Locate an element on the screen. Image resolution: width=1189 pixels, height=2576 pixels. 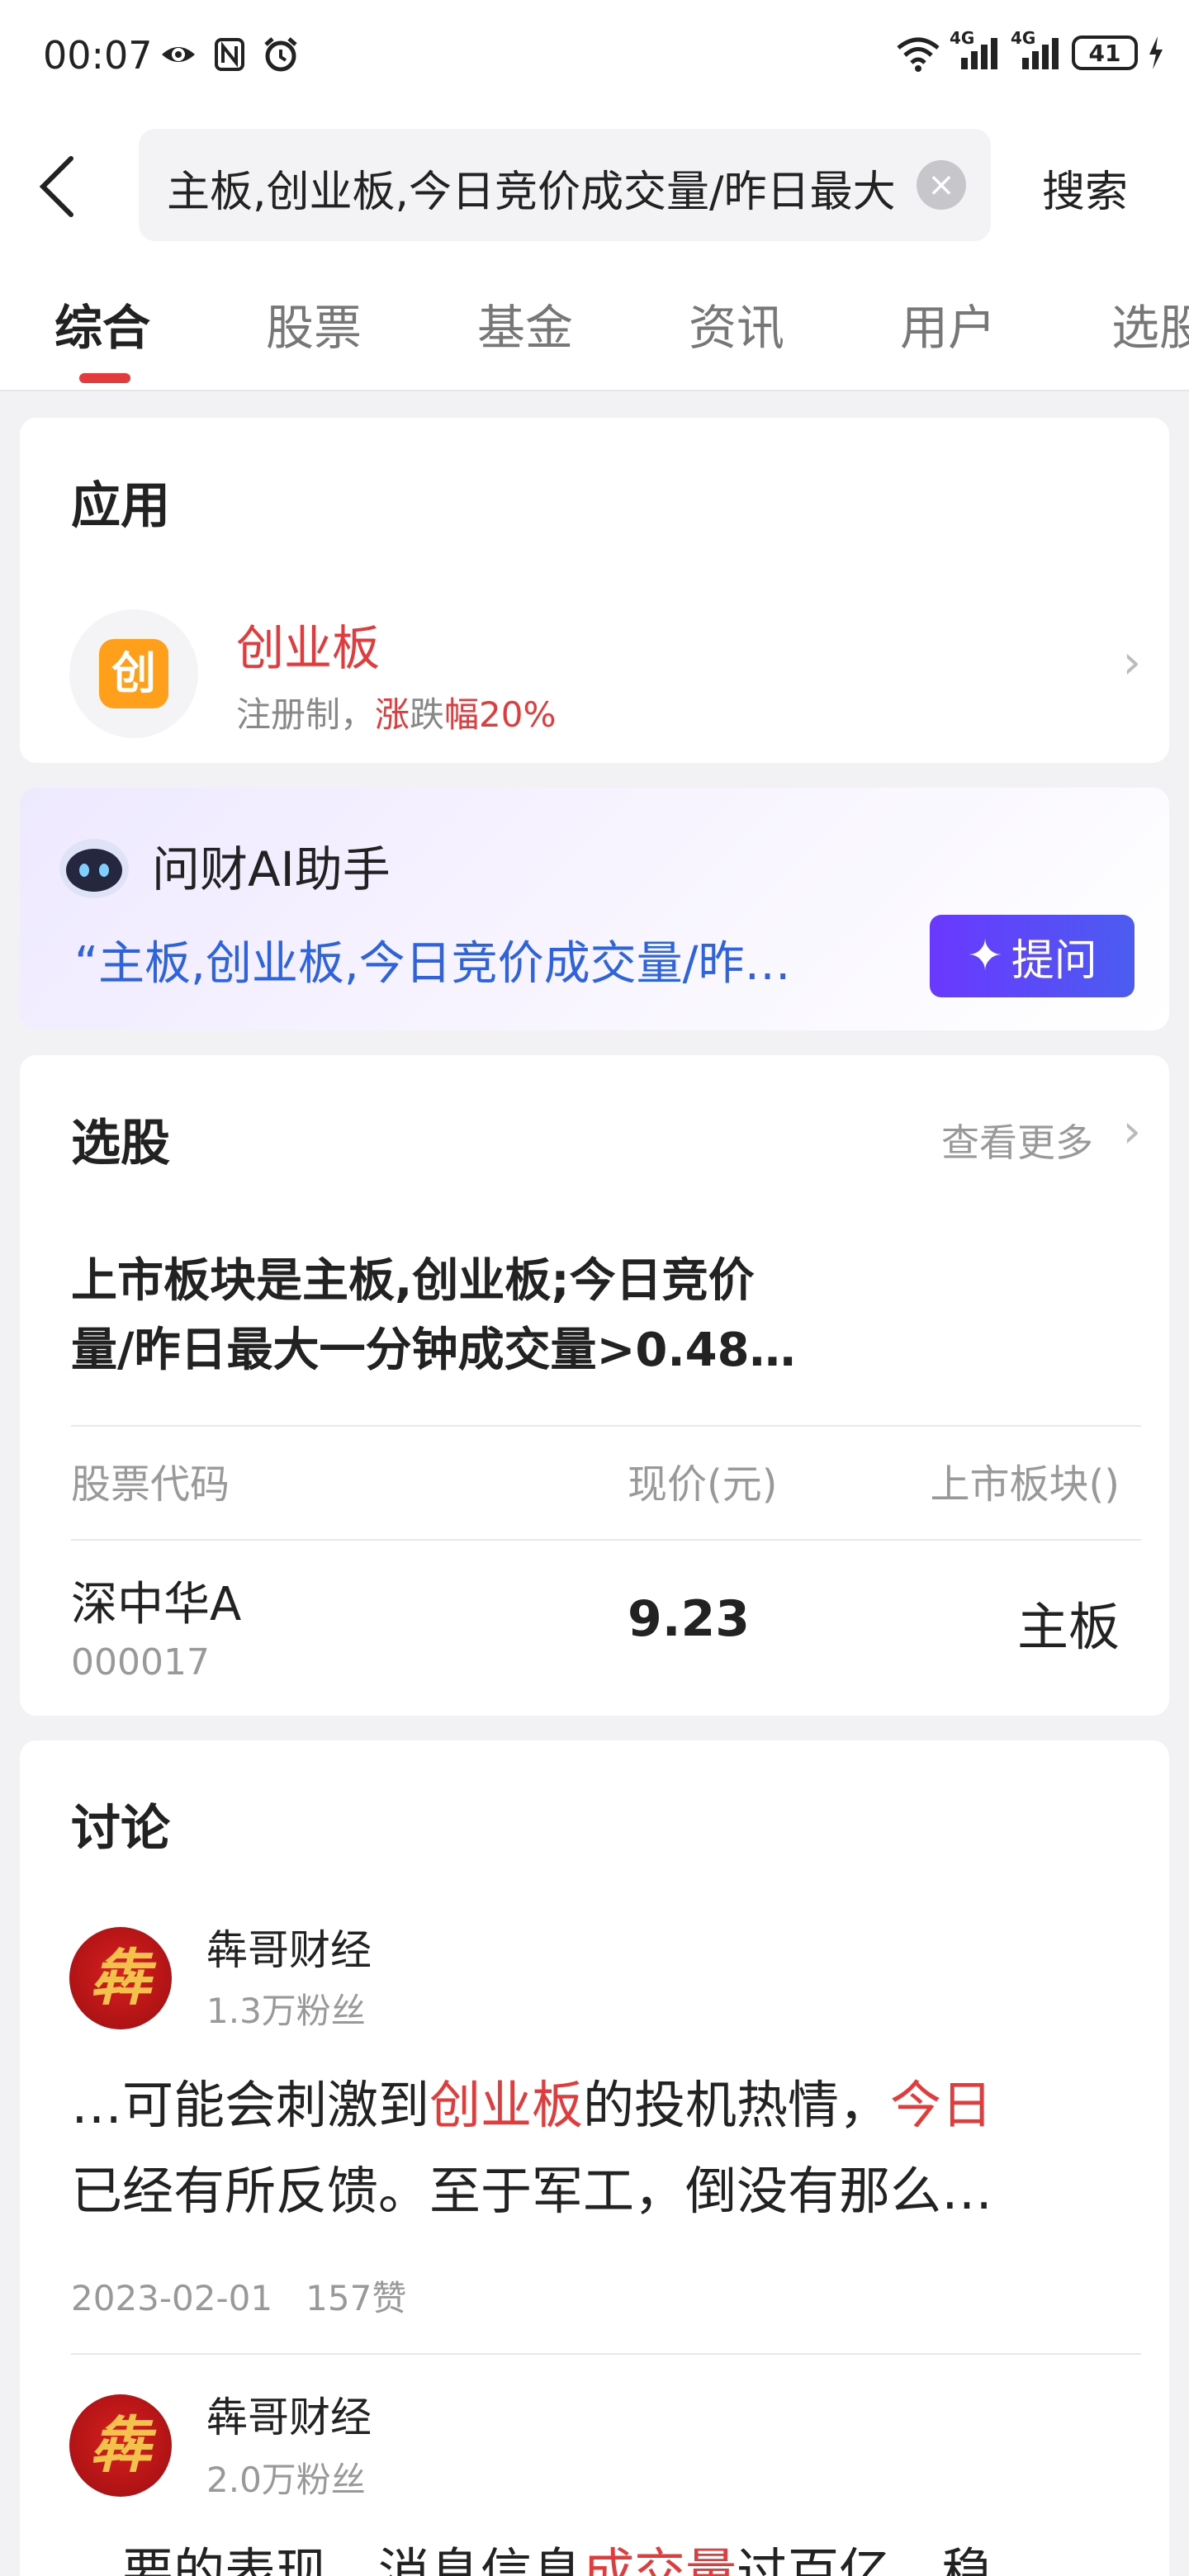
ai-assistant-card: 问财AI助手 “主板,创业板,今日竞价成交量/昨… ✦ 提问 is located at coordinates (594, 909).